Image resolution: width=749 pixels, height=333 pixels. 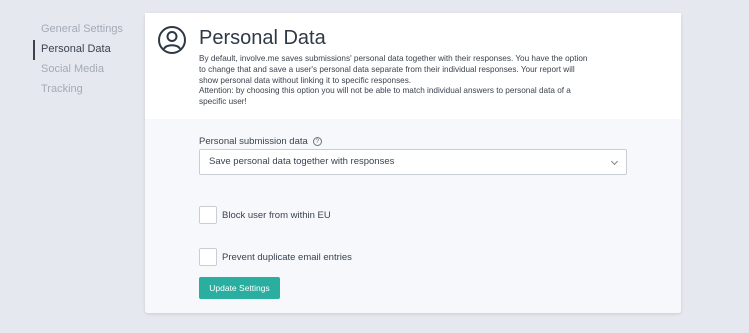 I want to click on sidebar-item-tracking: Tracking, so click(x=88, y=90).